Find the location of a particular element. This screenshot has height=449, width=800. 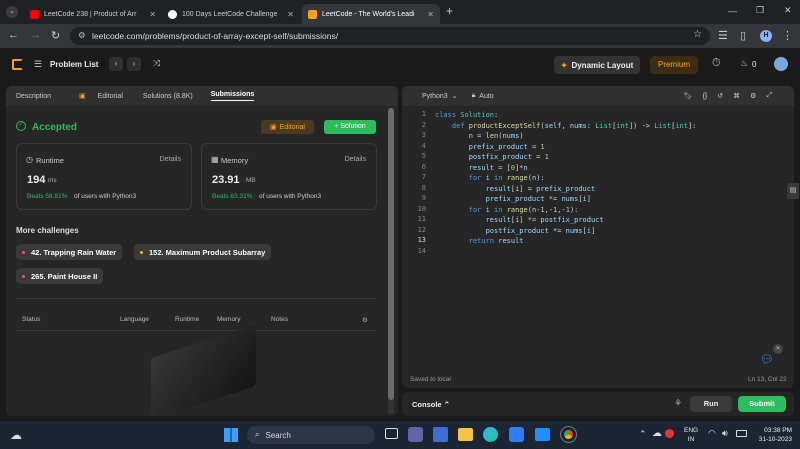

start-icon is located at coordinates (231, 435).